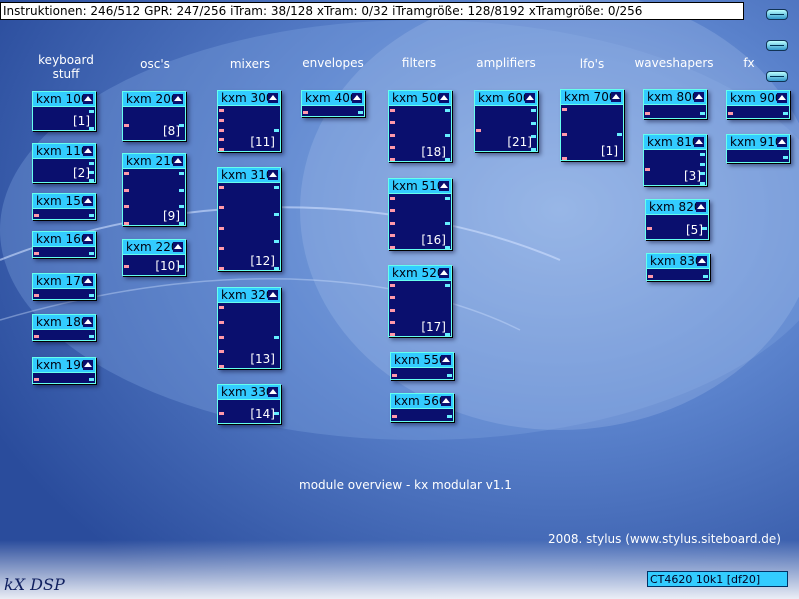  I want to click on module-kxm-110: kxm 110 [2], so click(64, 163).